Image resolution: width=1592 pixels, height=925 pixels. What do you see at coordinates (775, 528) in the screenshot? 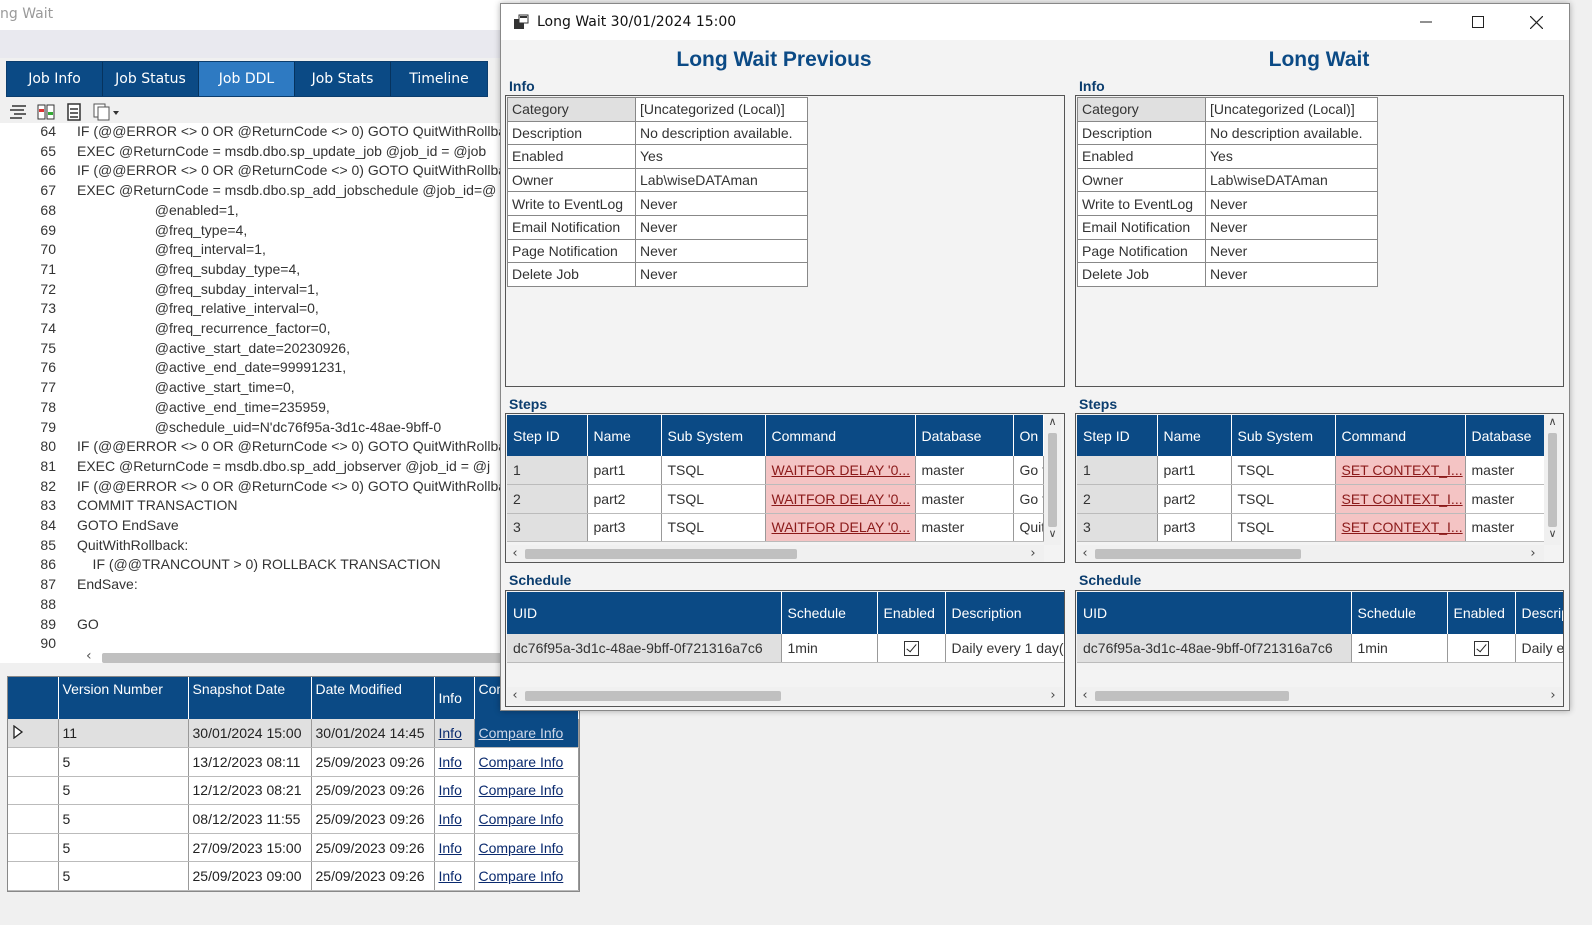
I see `step-row: 3 part3 TSQL WAITFOR DELAY '0... master Quit` at bounding box center [775, 528].